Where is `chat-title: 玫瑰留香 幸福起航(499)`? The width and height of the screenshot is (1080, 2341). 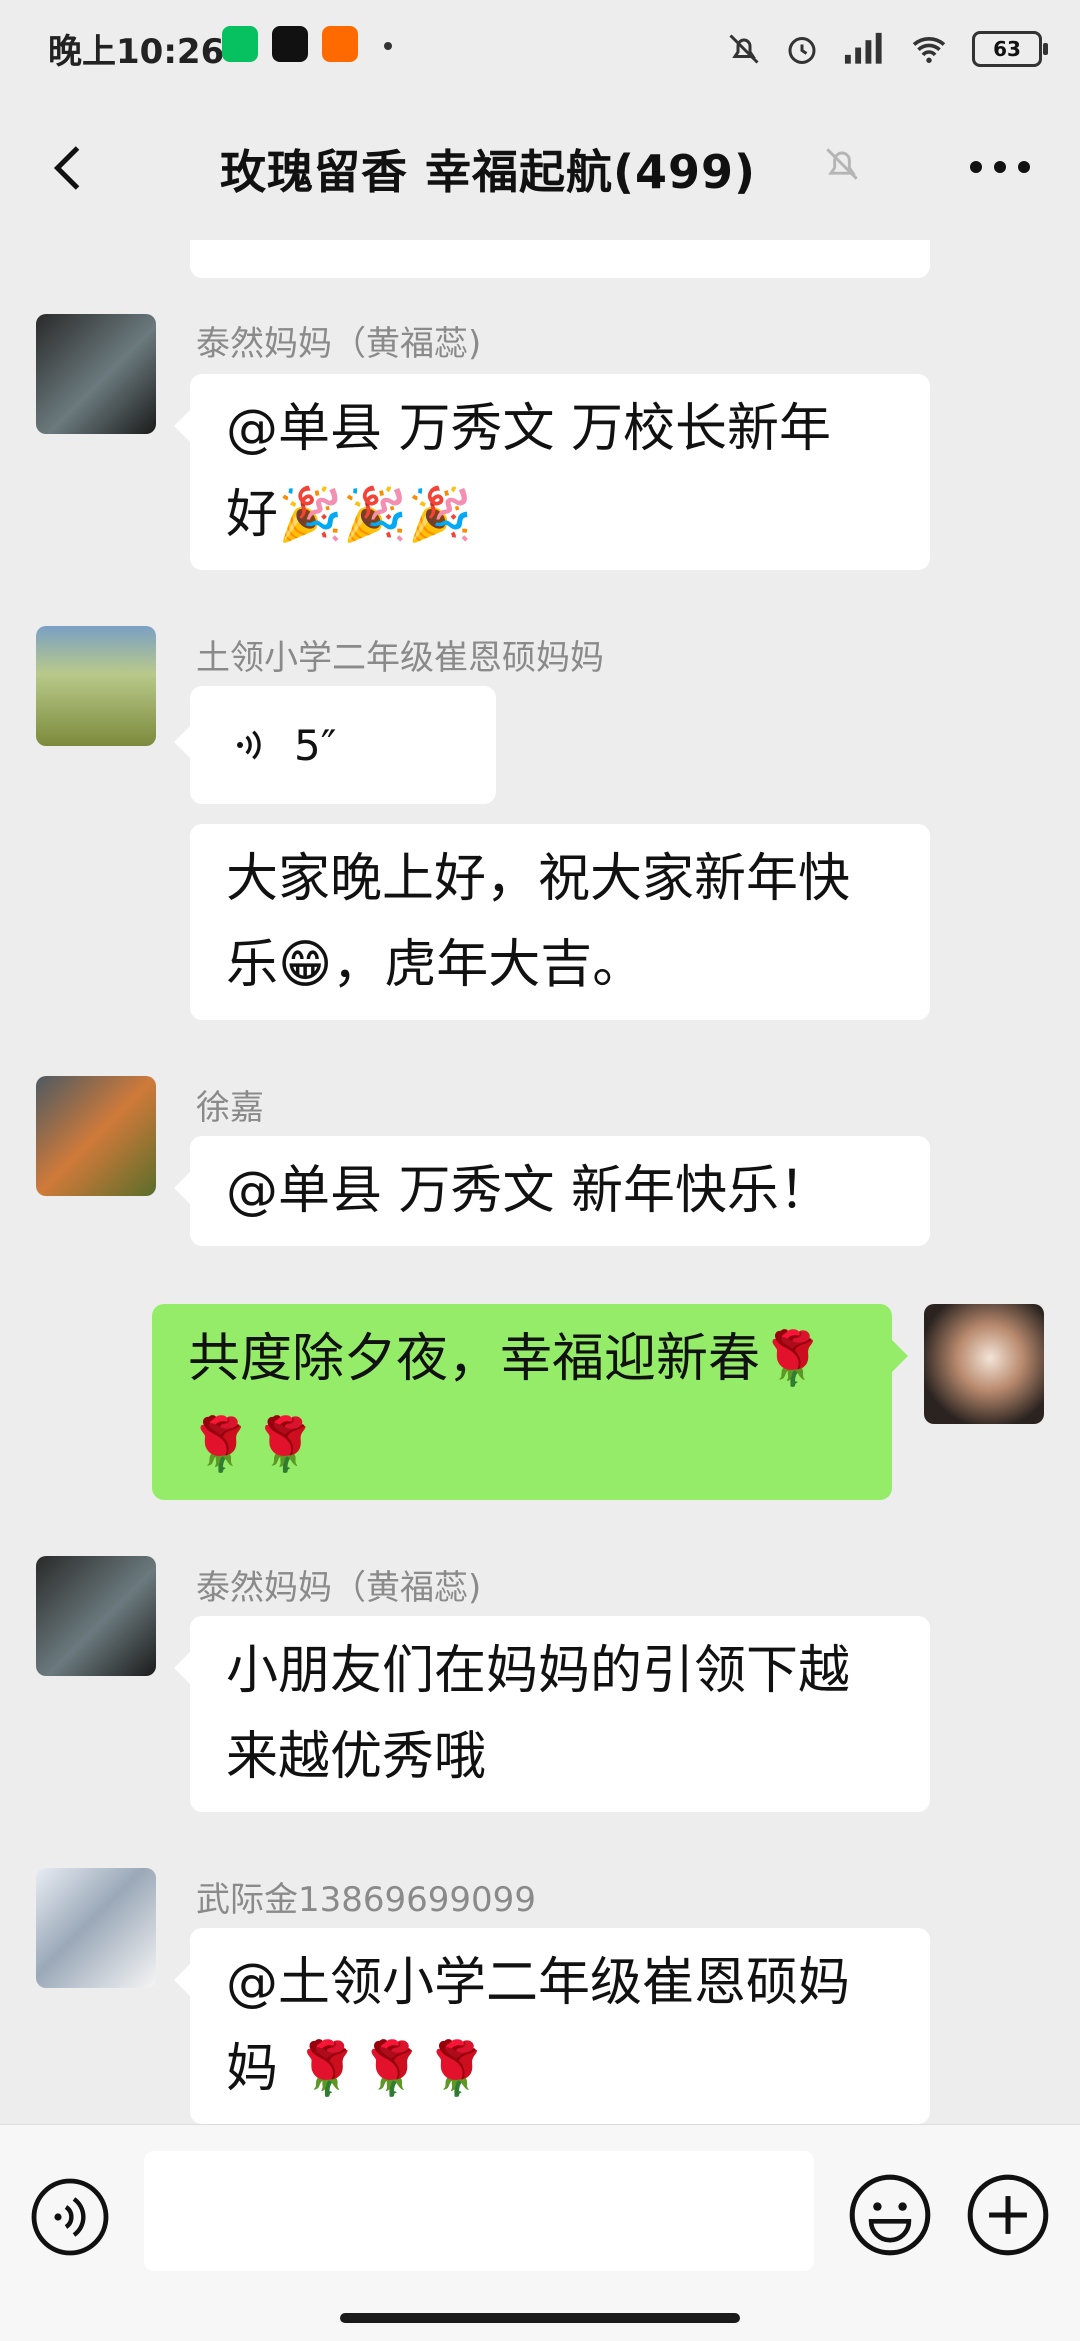 chat-title: 玫瑰留香 幸福起航(499) is located at coordinates (488, 172).